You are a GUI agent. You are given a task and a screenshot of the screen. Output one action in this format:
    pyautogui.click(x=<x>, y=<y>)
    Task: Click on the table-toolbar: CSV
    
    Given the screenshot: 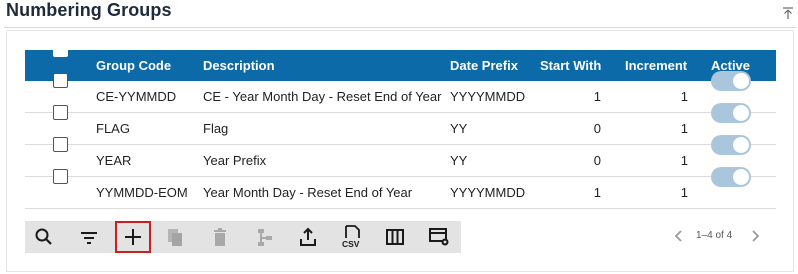 What is the action you would take?
    pyautogui.click(x=243, y=237)
    